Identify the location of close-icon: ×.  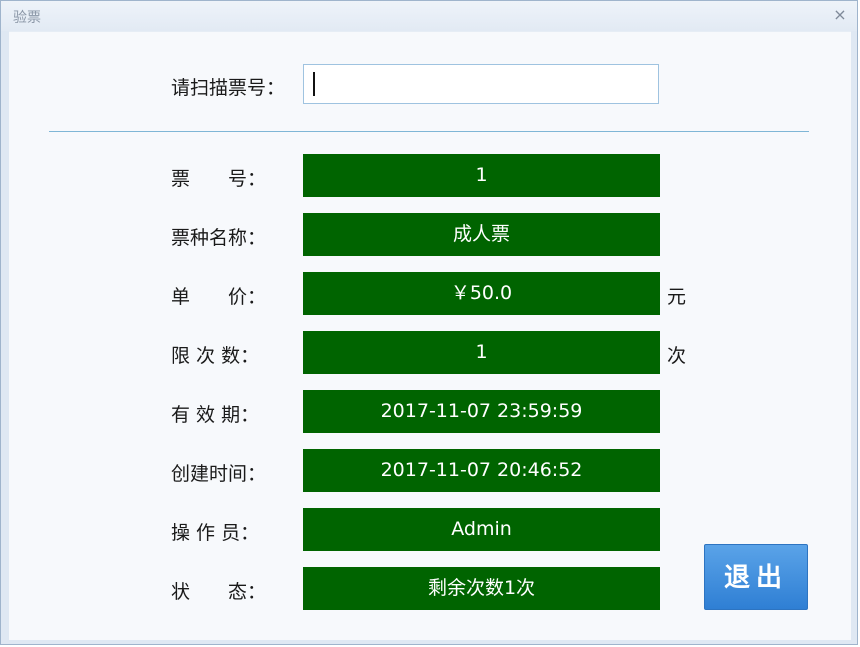
(840, 15).